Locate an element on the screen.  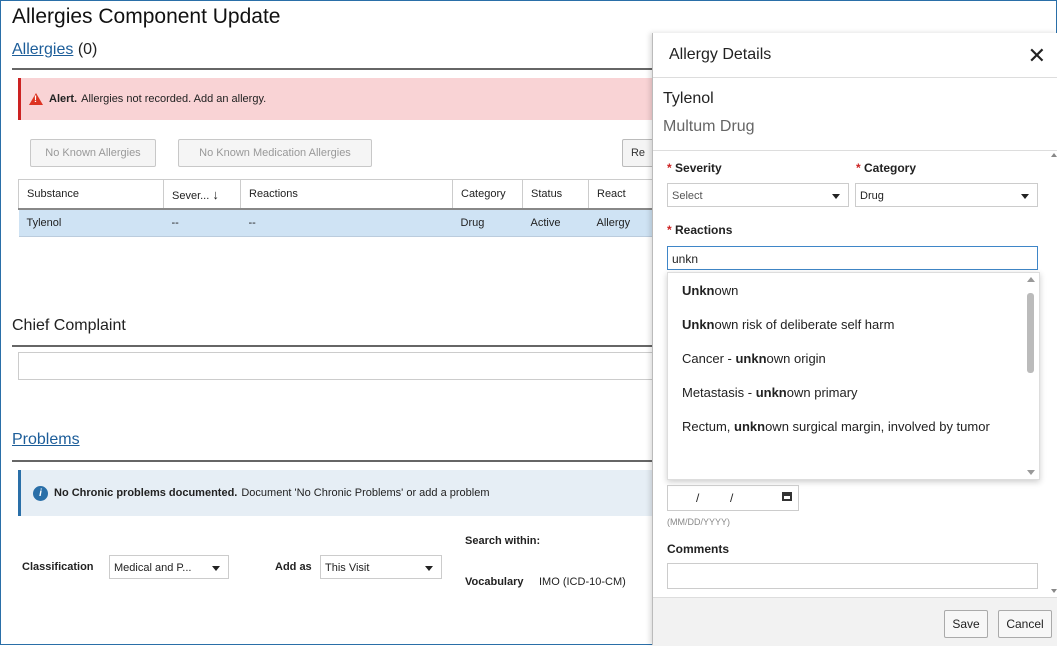
drug-type: Multum Drug is located at coordinates (709, 126).